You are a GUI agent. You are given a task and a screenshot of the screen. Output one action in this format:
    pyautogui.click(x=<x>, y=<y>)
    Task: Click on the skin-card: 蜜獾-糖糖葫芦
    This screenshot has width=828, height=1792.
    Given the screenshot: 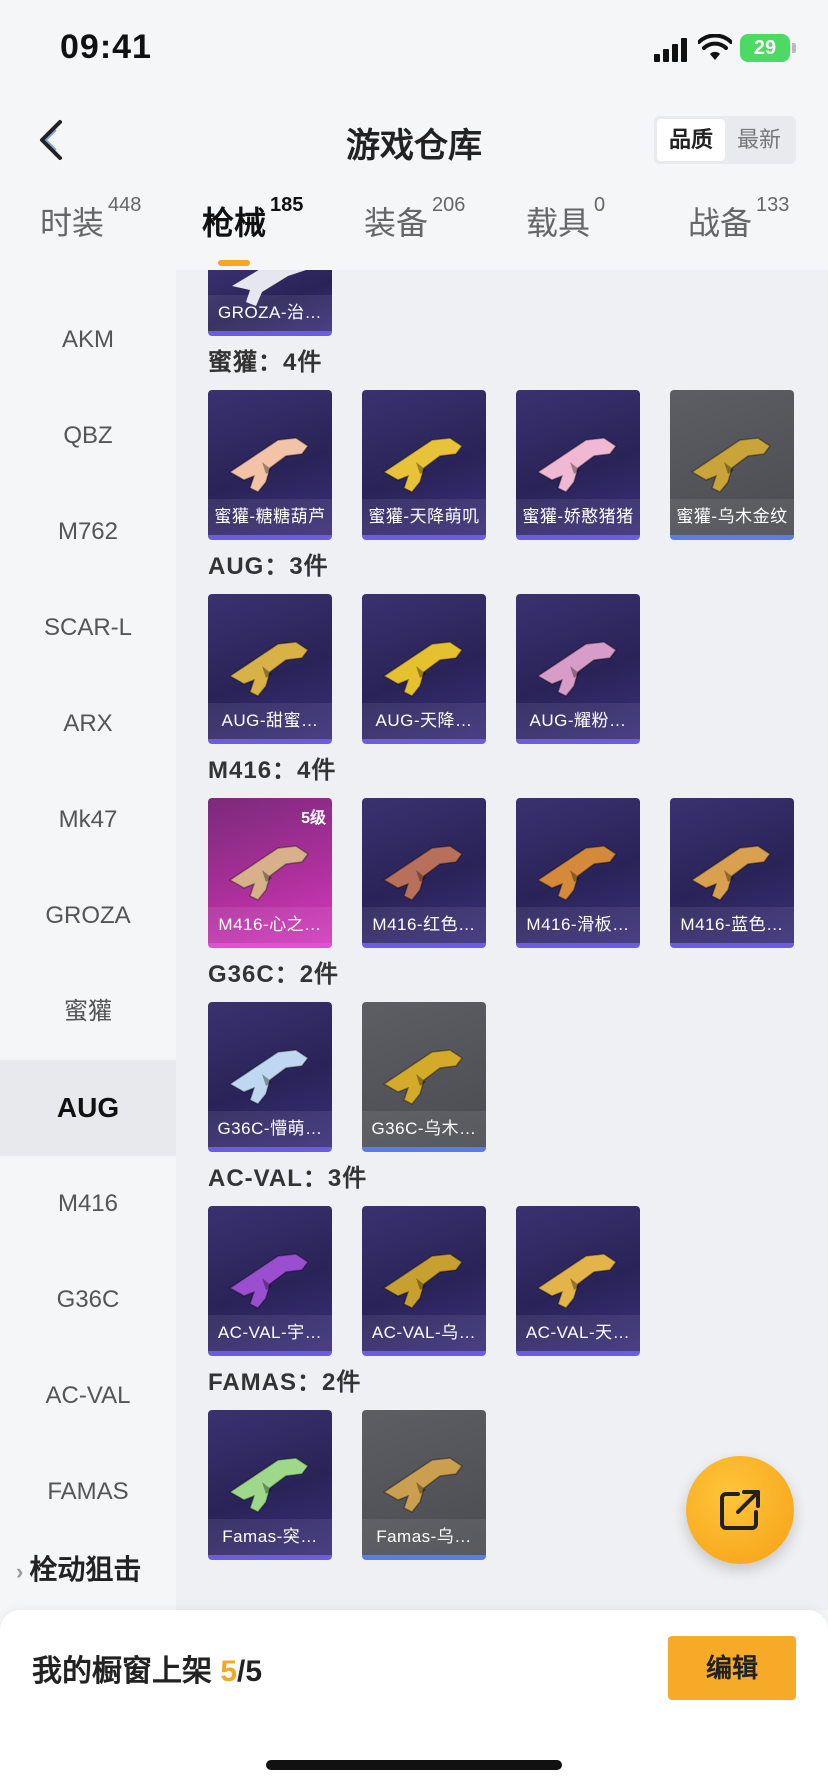 What is the action you would take?
    pyautogui.click(x=270, y=465)
    